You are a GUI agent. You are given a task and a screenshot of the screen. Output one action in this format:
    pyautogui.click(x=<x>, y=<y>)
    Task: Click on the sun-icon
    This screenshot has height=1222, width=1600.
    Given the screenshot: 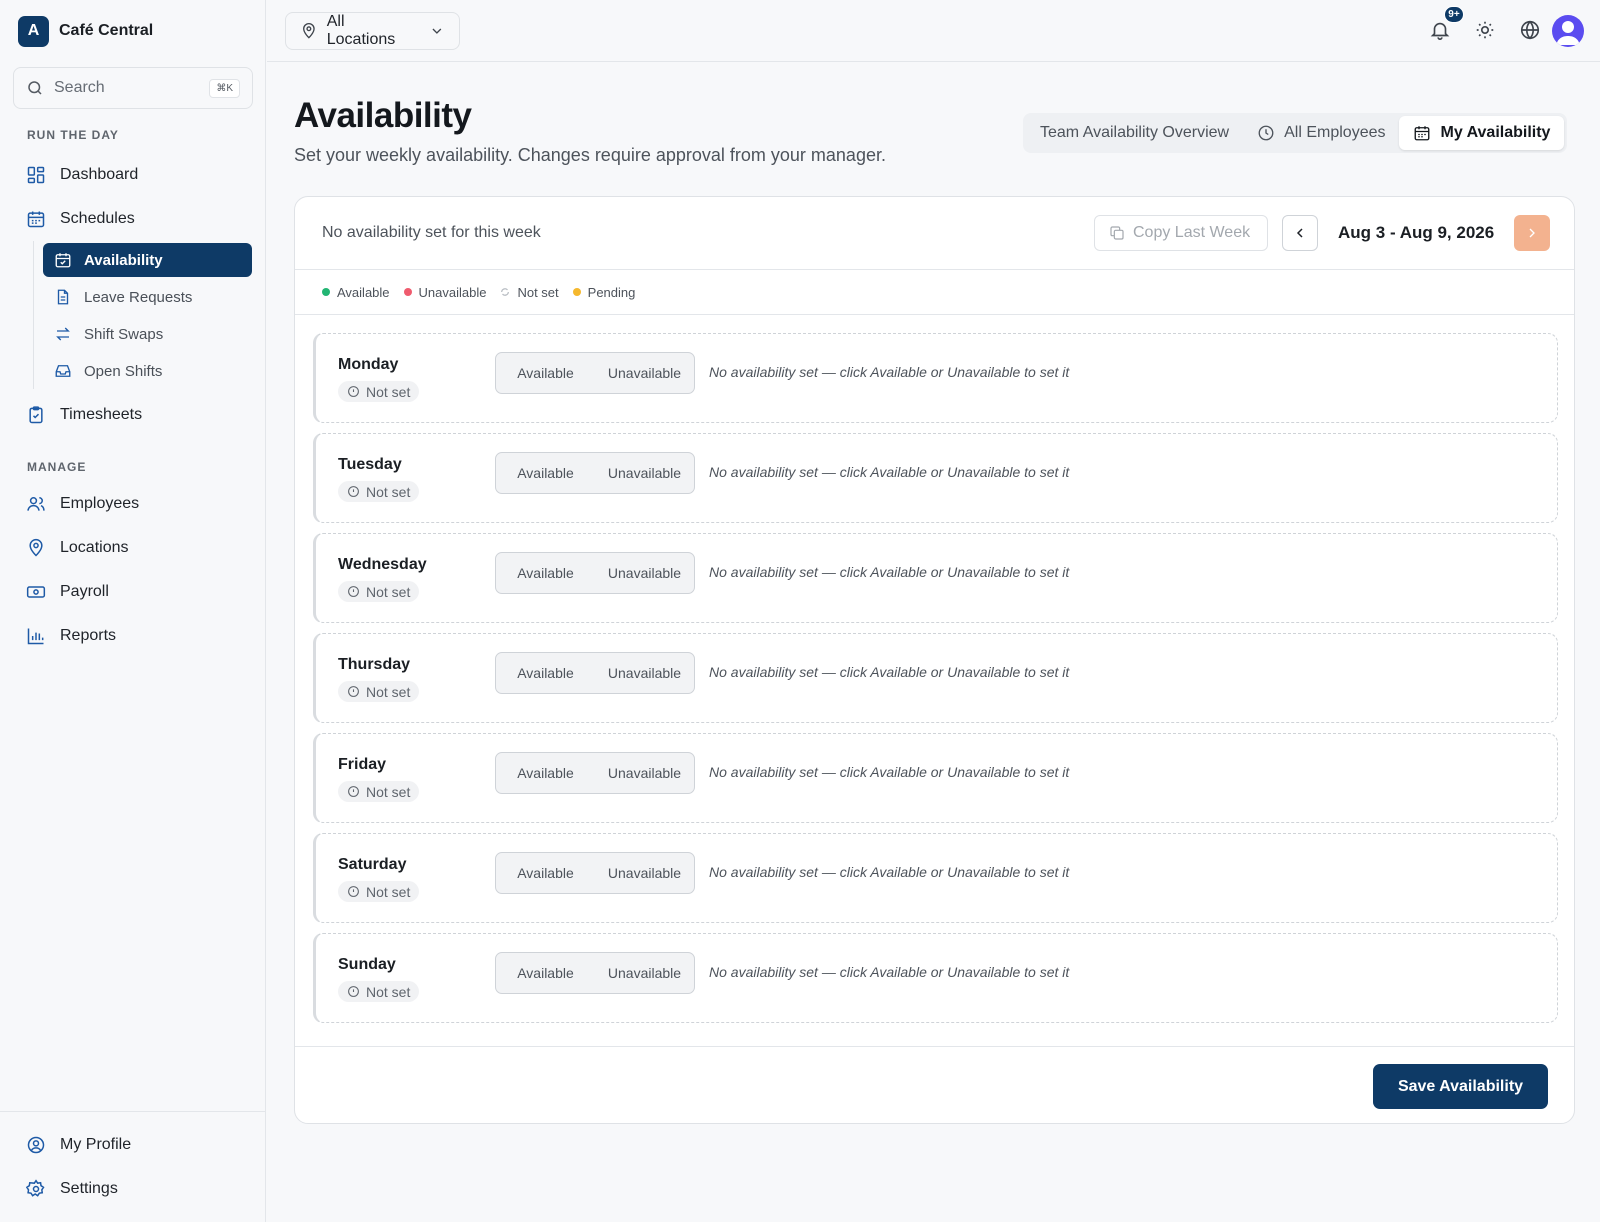 What is the action you would take?
    pyautogui.click(x=1485, y=30)
    